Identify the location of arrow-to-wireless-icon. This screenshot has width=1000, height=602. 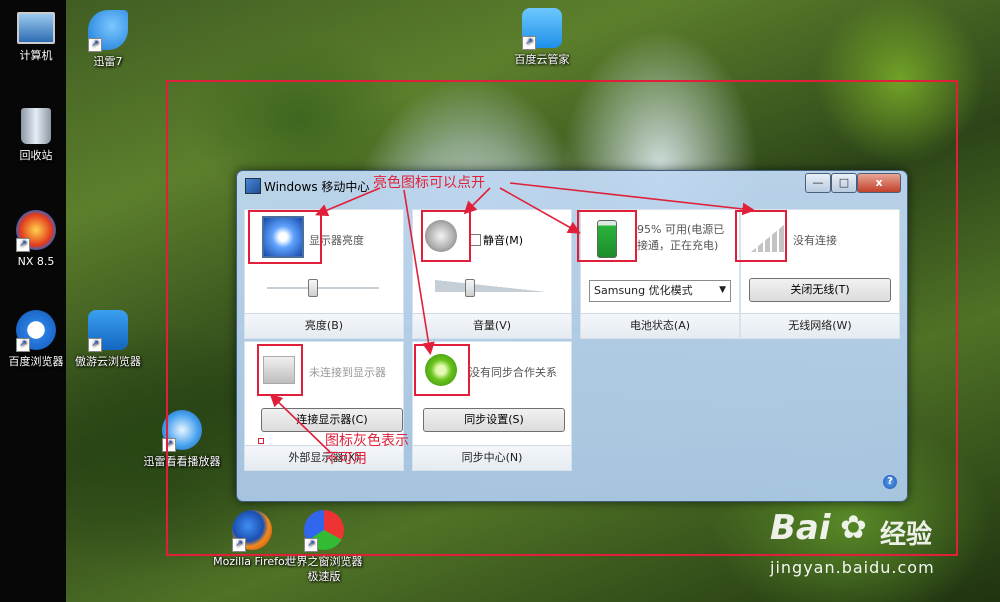
(632, 199).